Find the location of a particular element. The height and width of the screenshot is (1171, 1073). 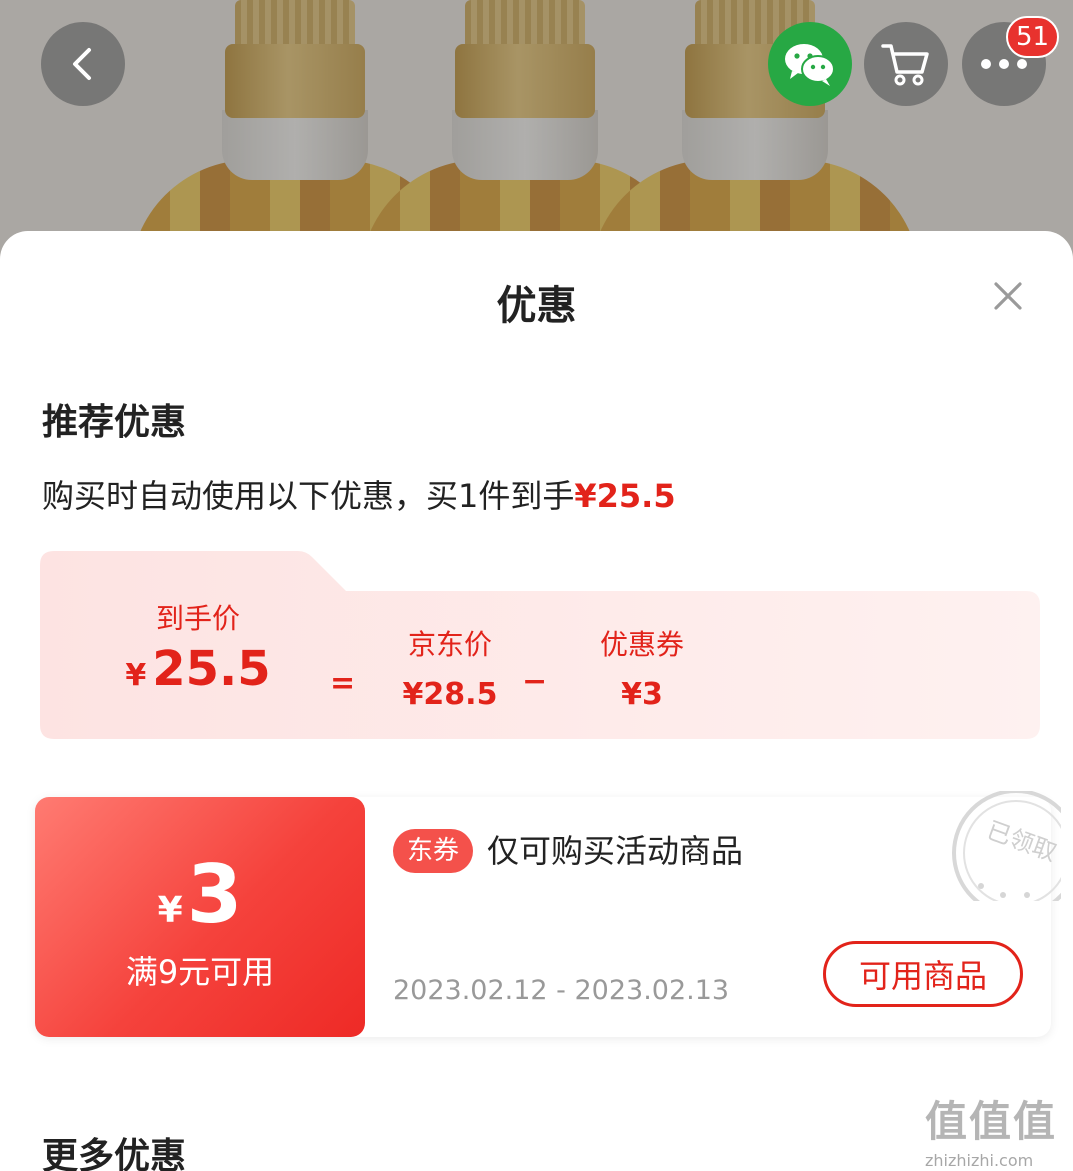

cart-icon is located at coordinates (905, 65).